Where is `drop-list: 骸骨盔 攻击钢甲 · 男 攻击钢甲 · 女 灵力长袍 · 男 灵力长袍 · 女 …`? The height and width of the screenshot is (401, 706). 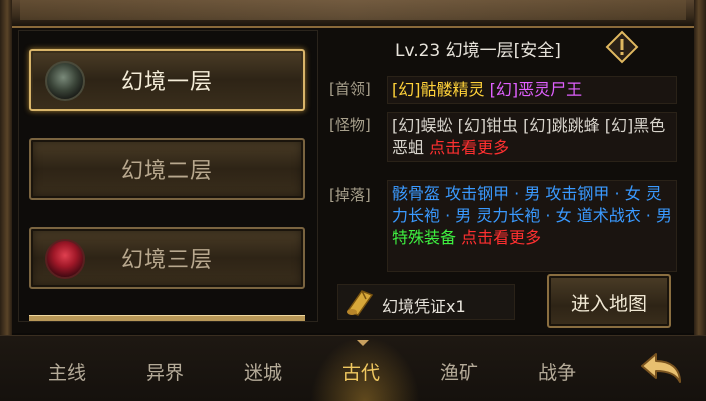 drop-list: 骸骨盔 攻击钢甲 · 男 攻击钢甲 · 女 灵力长袍 · 男 灵力长袍 · 女 … is located at coordinates (532, 226).